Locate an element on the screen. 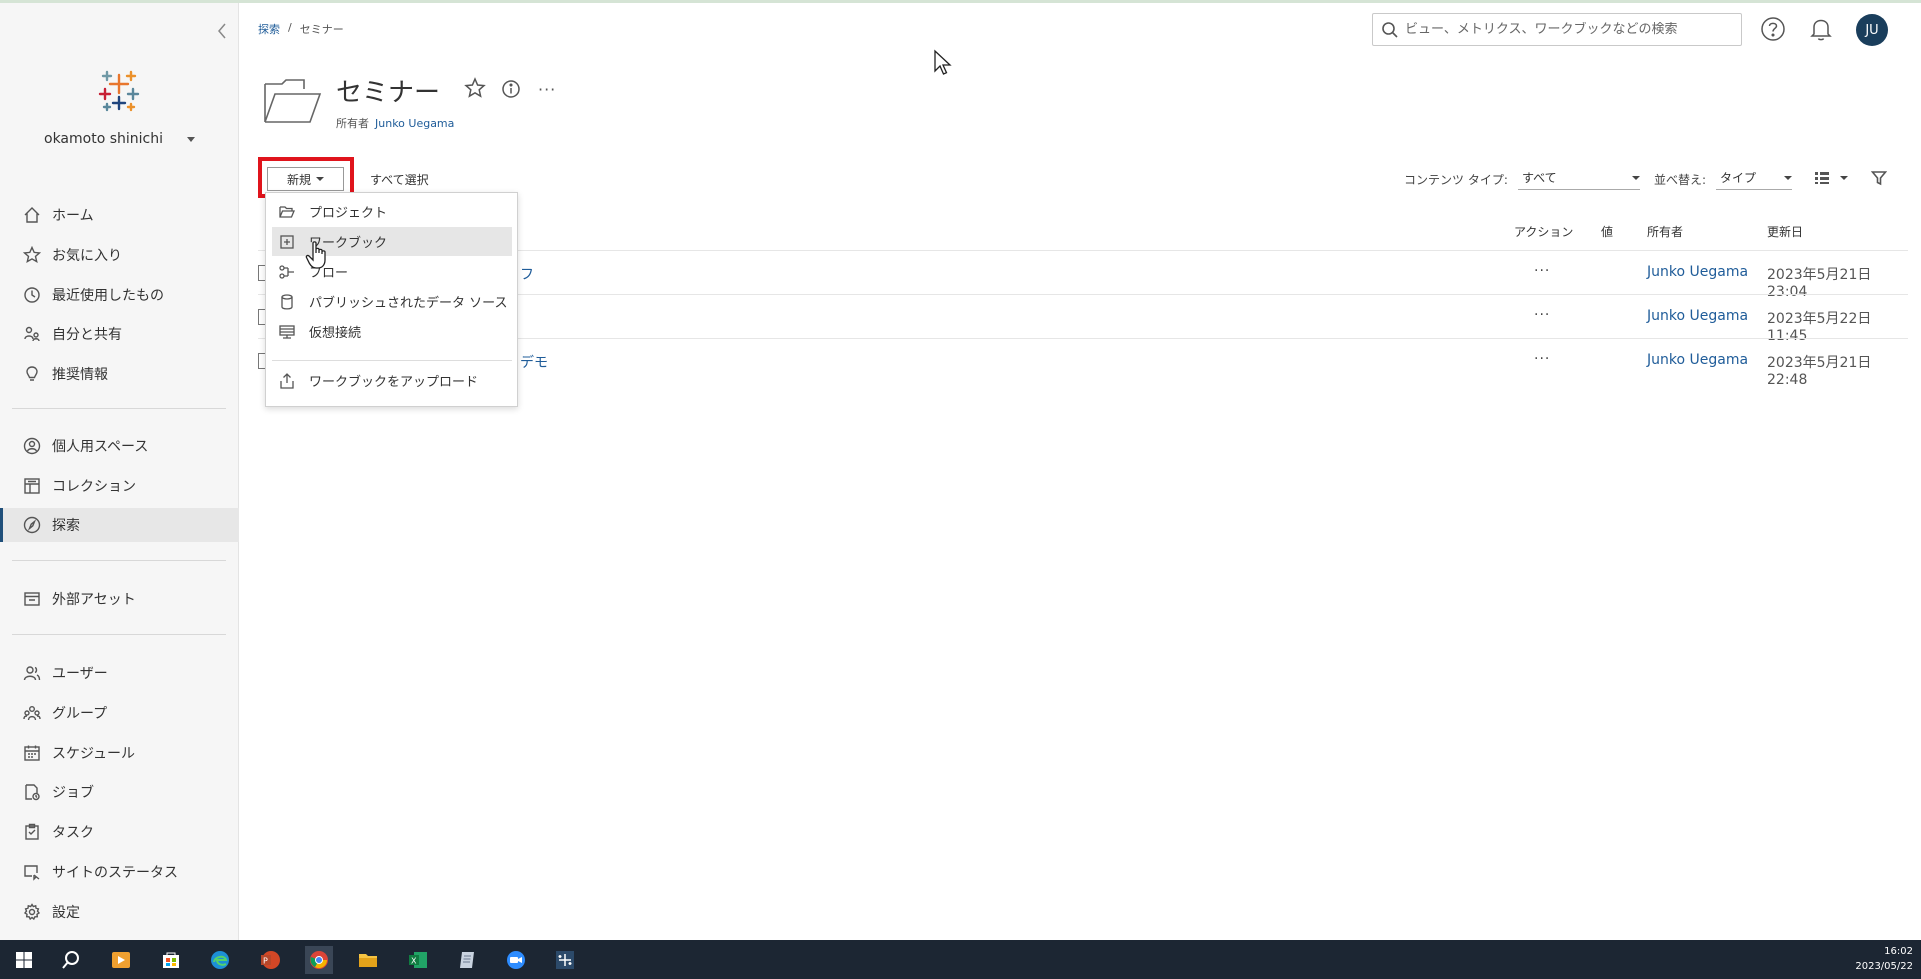 This screenshot has width=1921, height=979. taskbar-search-button is located at coordinates (71, 960).